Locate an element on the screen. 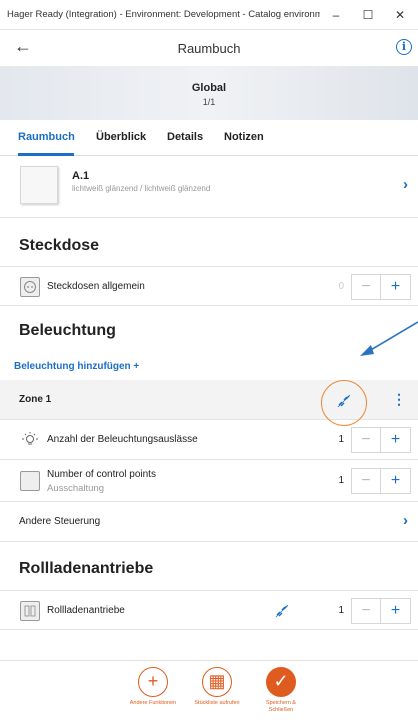 The image size is (418, 722). save-close-action: ✓ Speichern & Schließen is located at coordinates (281, 690).